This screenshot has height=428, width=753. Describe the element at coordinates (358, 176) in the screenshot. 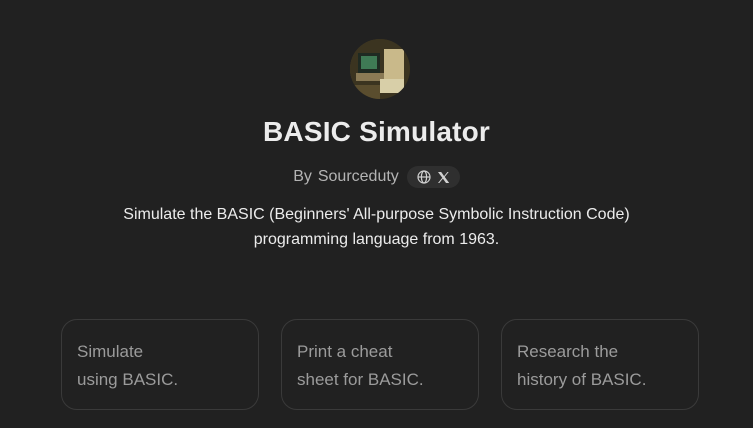

I see `author-name: Sourceduty` at that location.